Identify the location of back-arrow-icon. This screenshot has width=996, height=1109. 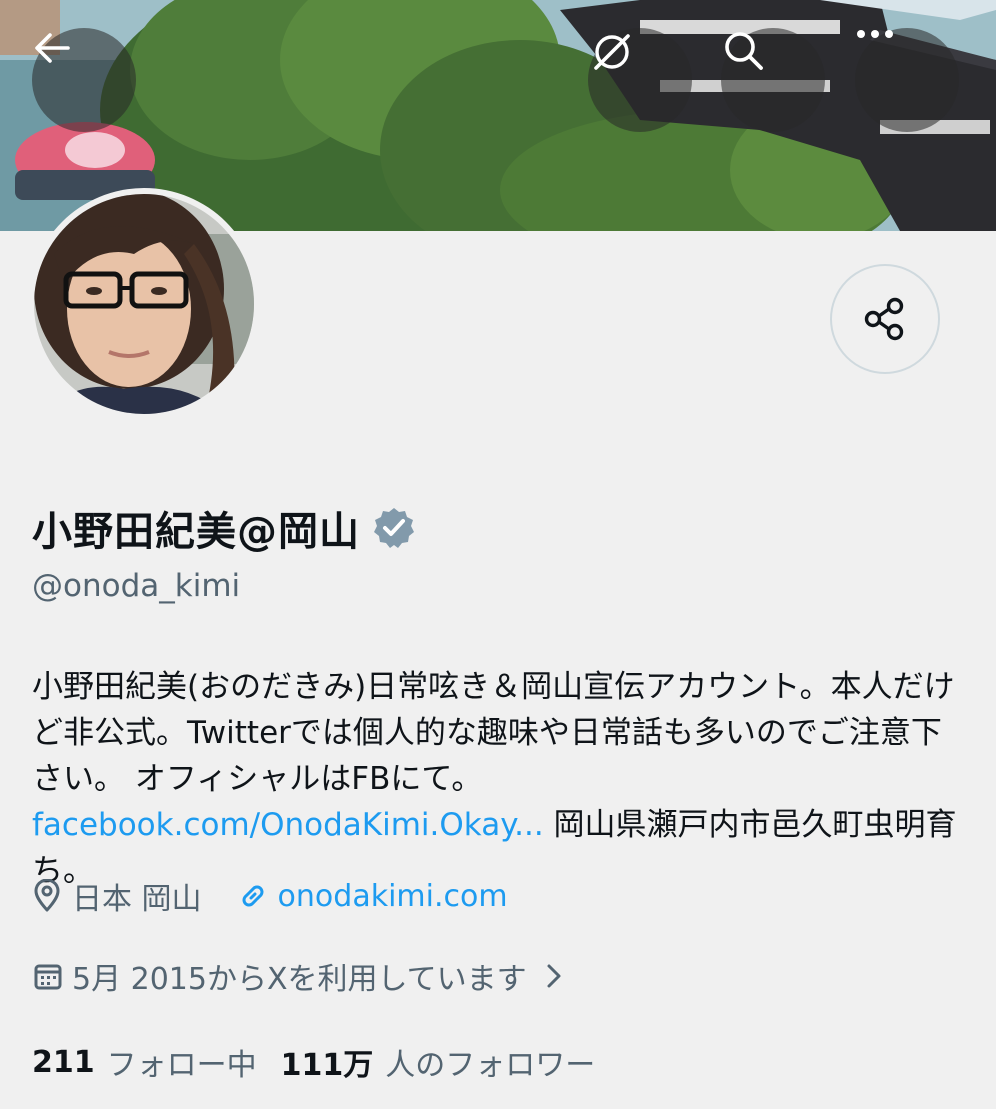
(52, 48).